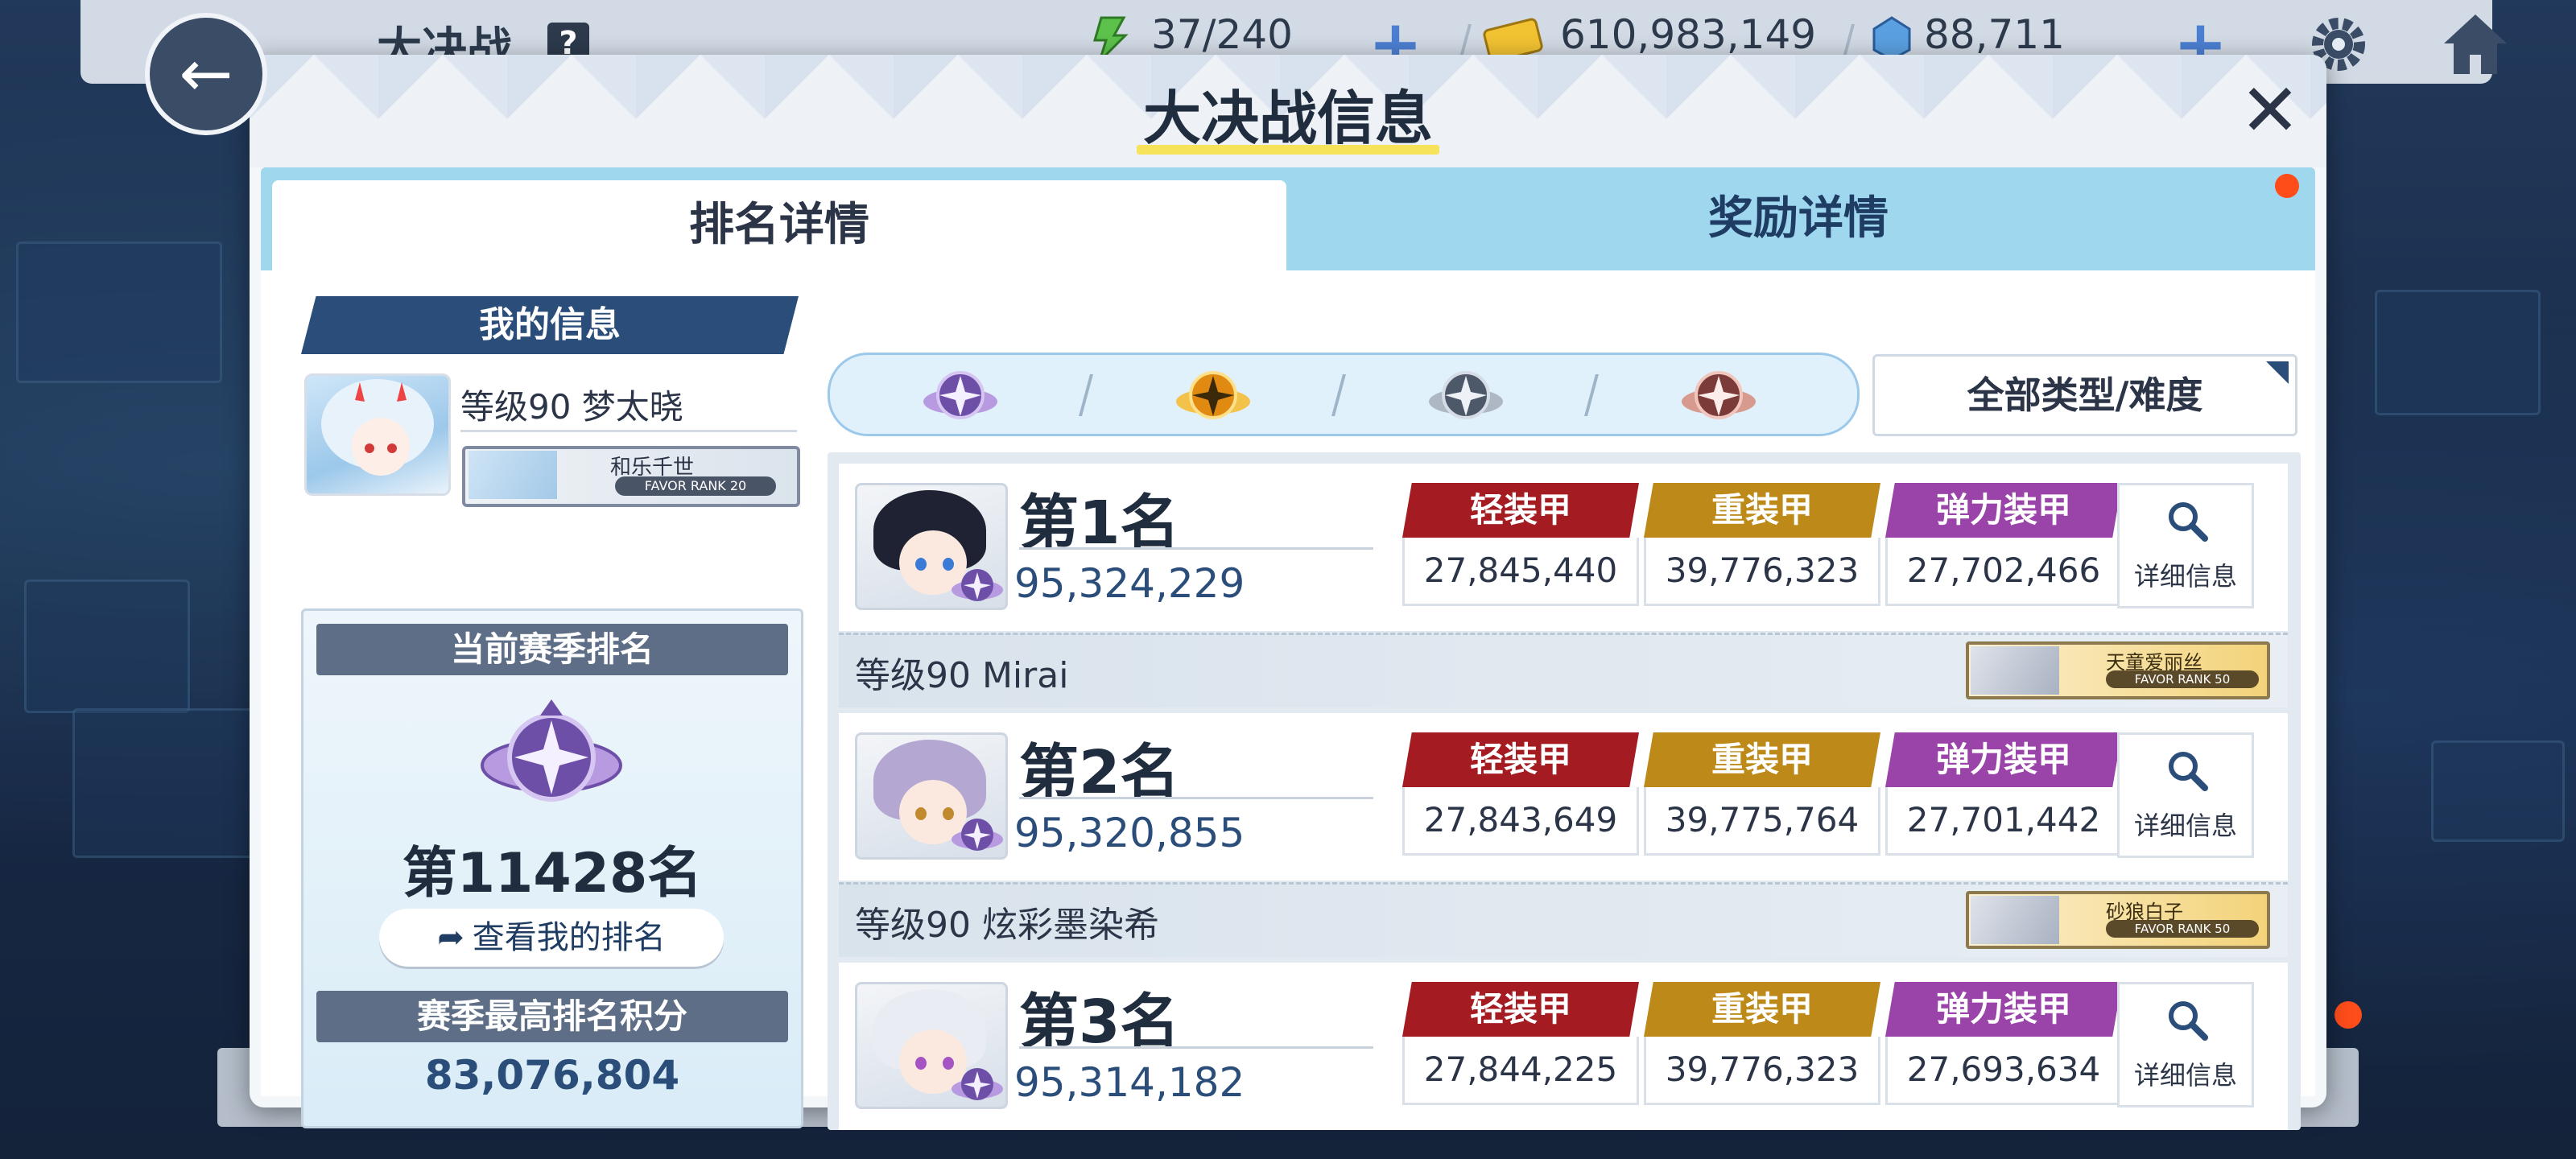 The width and height of the screenshot is (2576, 1159). What do you see at coordinates (2003, 794) in the screenshot?
I see `elastic-armor-score: 弹力装甲 27,701,442` at bounding box center [2003, 794].